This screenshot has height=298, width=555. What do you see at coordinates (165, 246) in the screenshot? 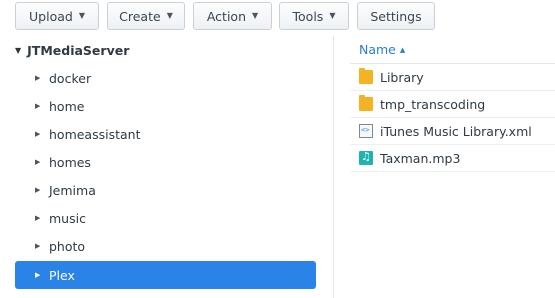
I see `tree-item-photo: ▶ photo` at bounding box center [165, 246].